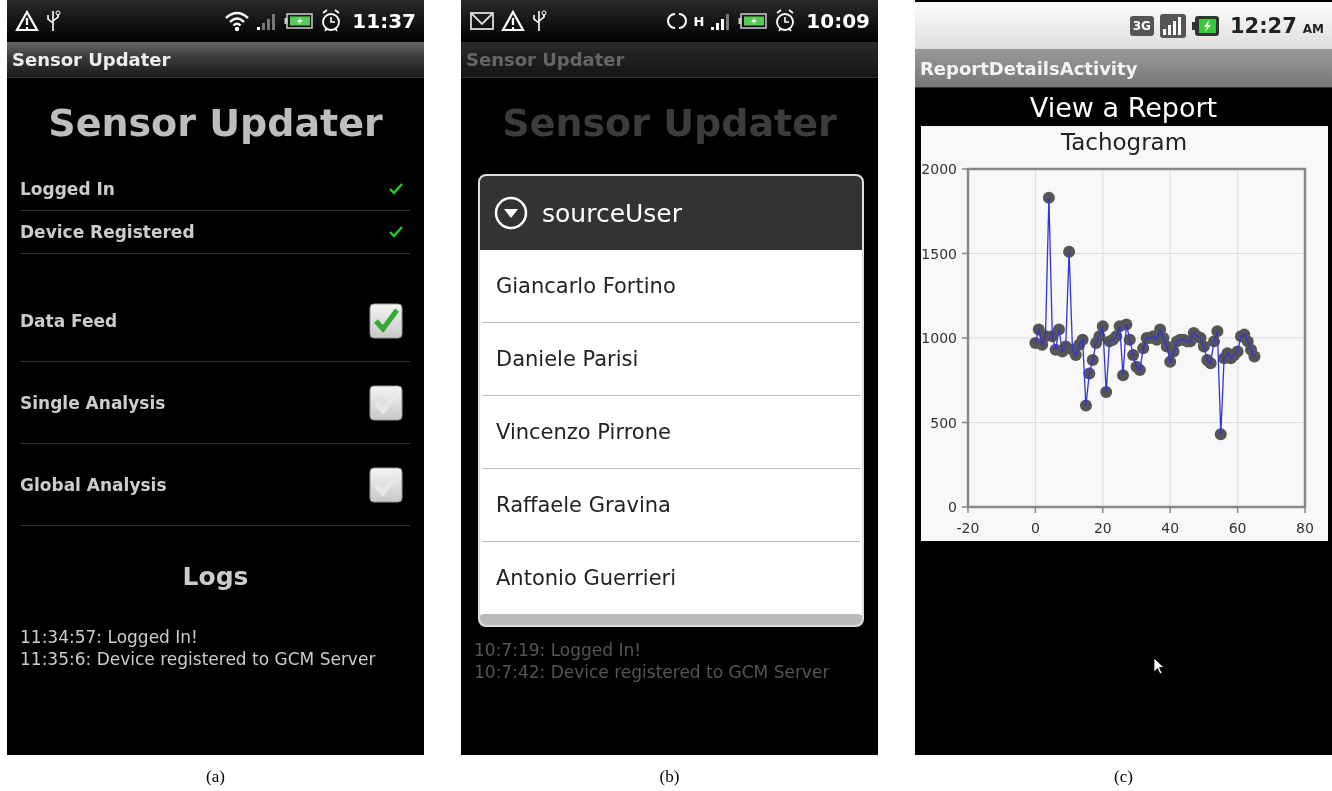 This screenshot has height=791, width=1332. What do you see at coordinates (1313, 28) in the screenshot?
I see `status-time-suffix: AM` at bounding box center [1313, 28].